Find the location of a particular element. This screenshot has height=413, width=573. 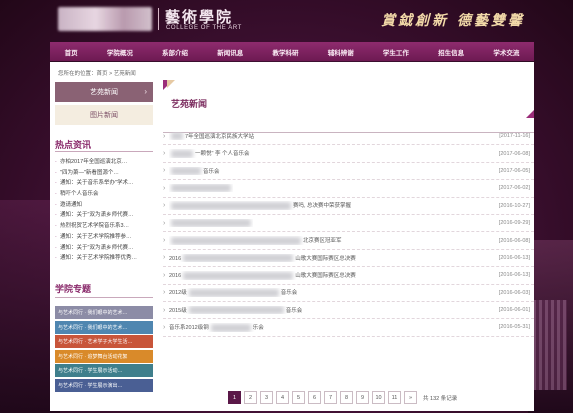

news-headline: 音乐系2012级钢乐会 is located at coordinates (216, 327).